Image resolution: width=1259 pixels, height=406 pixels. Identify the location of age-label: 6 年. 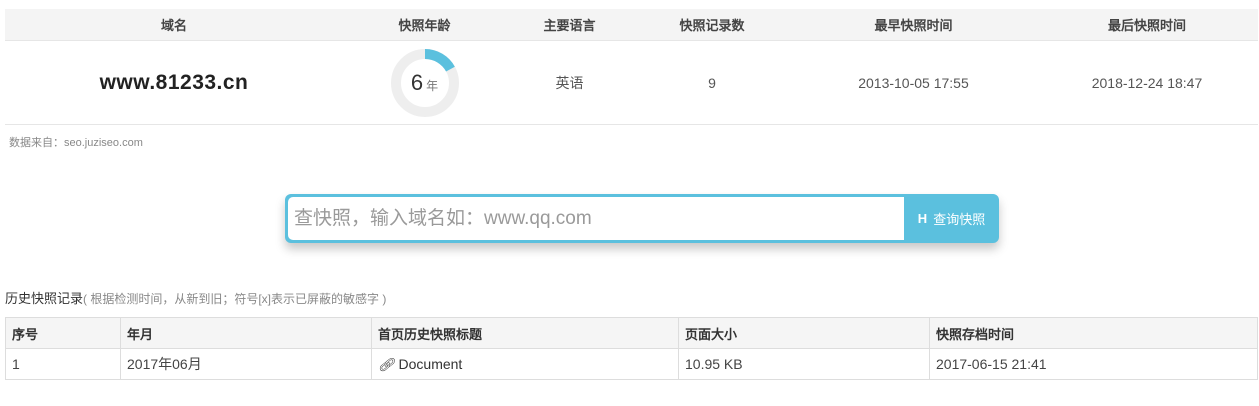
(425, 83).